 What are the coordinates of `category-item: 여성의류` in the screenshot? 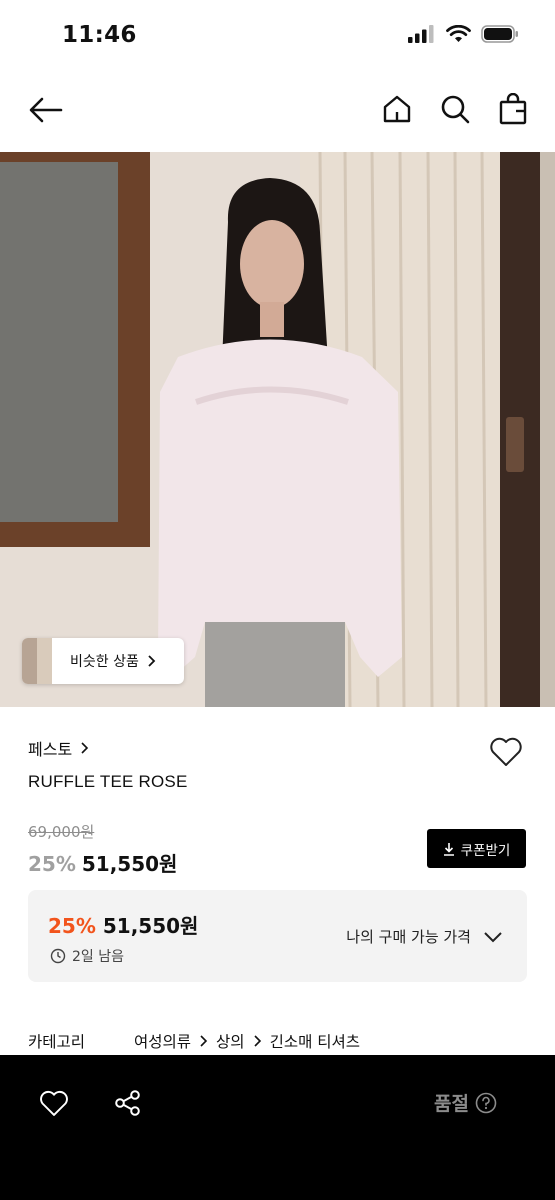 It's located at (162, 1041).